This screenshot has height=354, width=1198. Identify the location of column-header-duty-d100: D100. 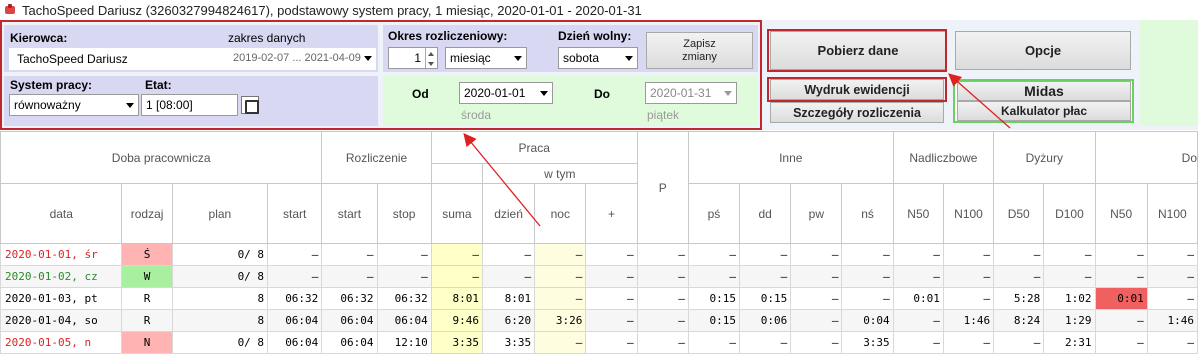
(1069, 213).